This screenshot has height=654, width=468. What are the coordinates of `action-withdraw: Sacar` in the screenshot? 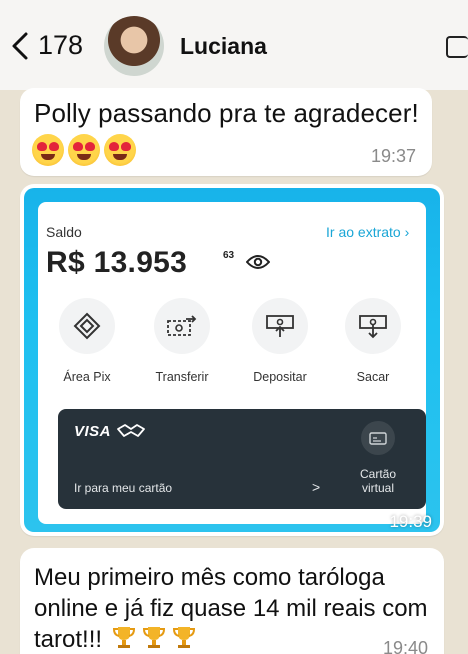 It's located at (373, 341).